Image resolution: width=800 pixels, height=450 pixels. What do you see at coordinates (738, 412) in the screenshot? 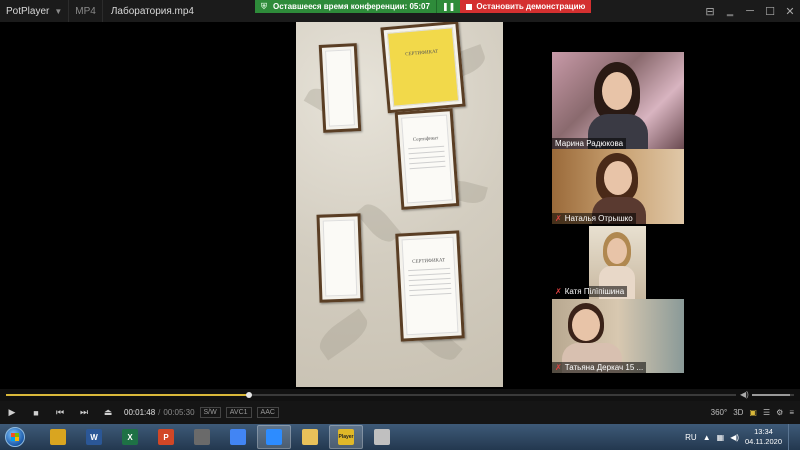
I see `3d-button: 3D` at bounding box center [738, 412].